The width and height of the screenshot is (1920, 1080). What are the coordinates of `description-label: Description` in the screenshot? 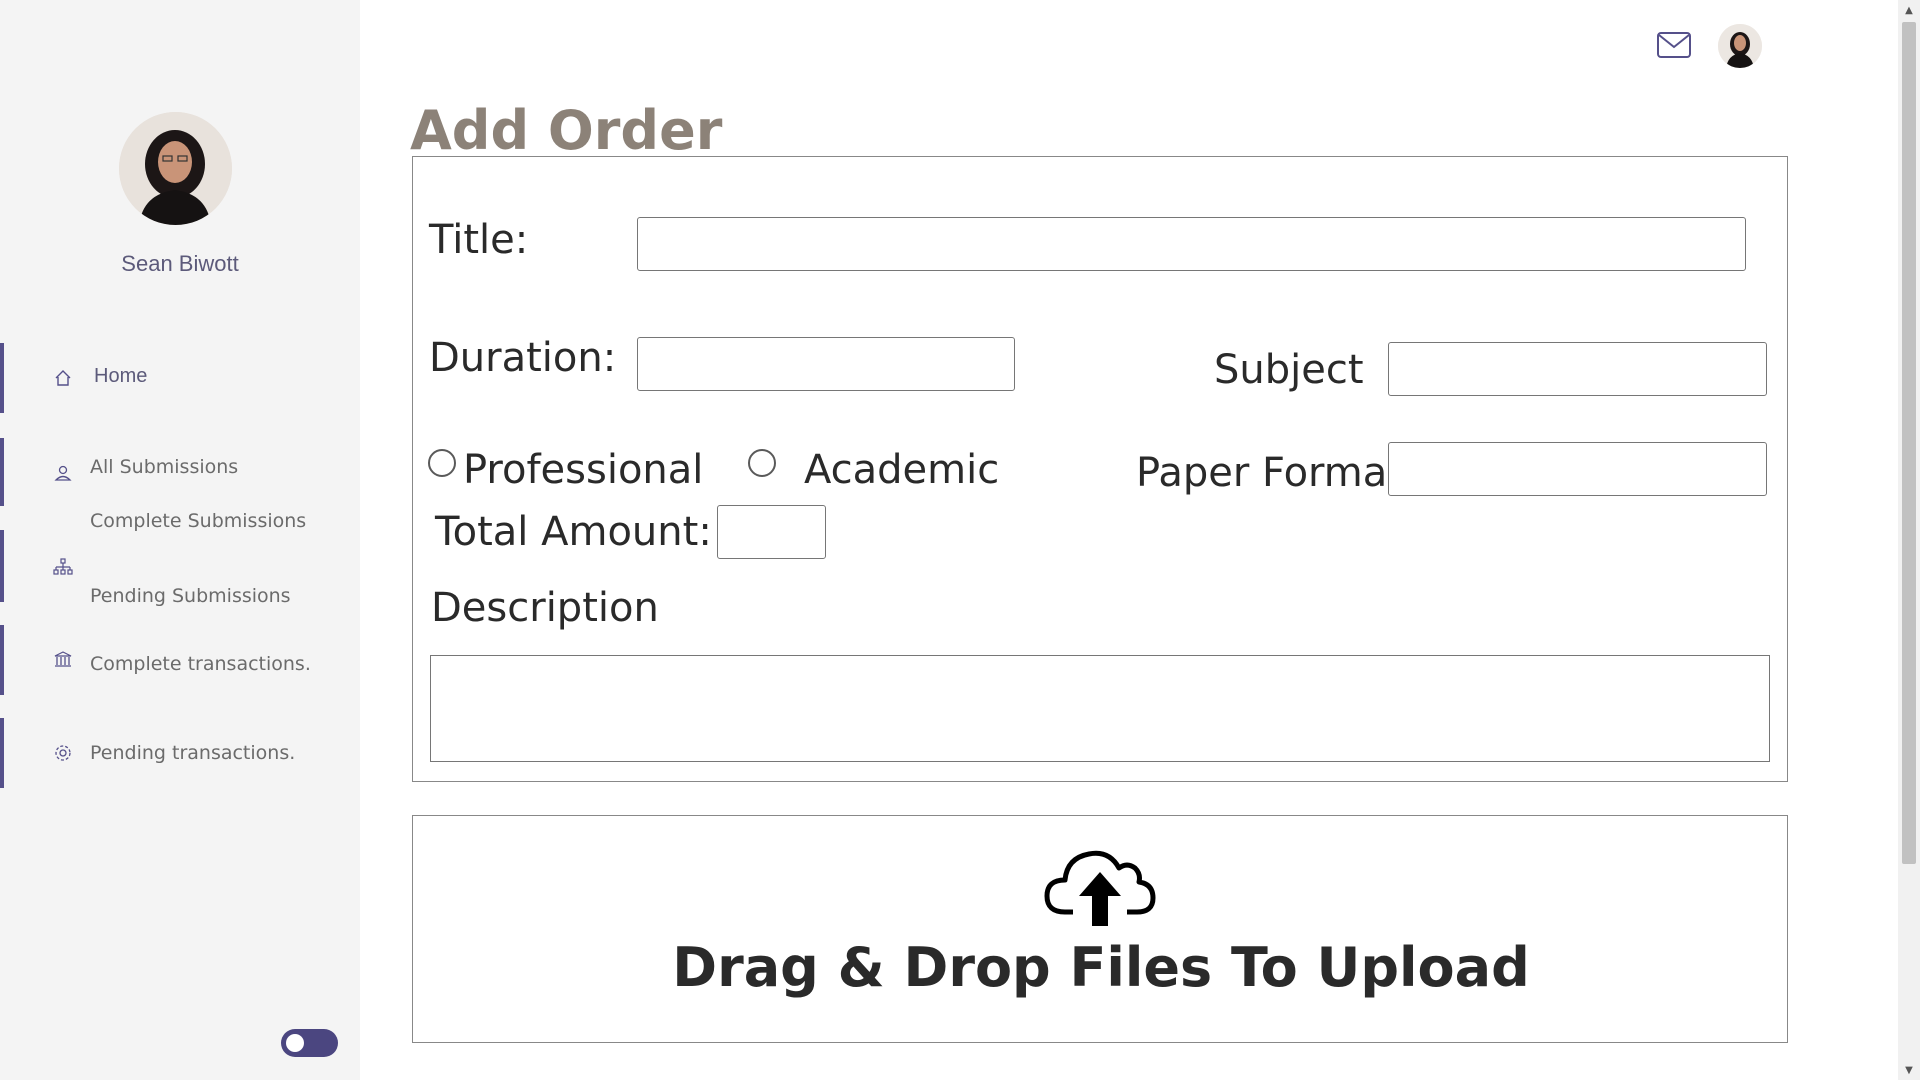 It's located at (545, 608).